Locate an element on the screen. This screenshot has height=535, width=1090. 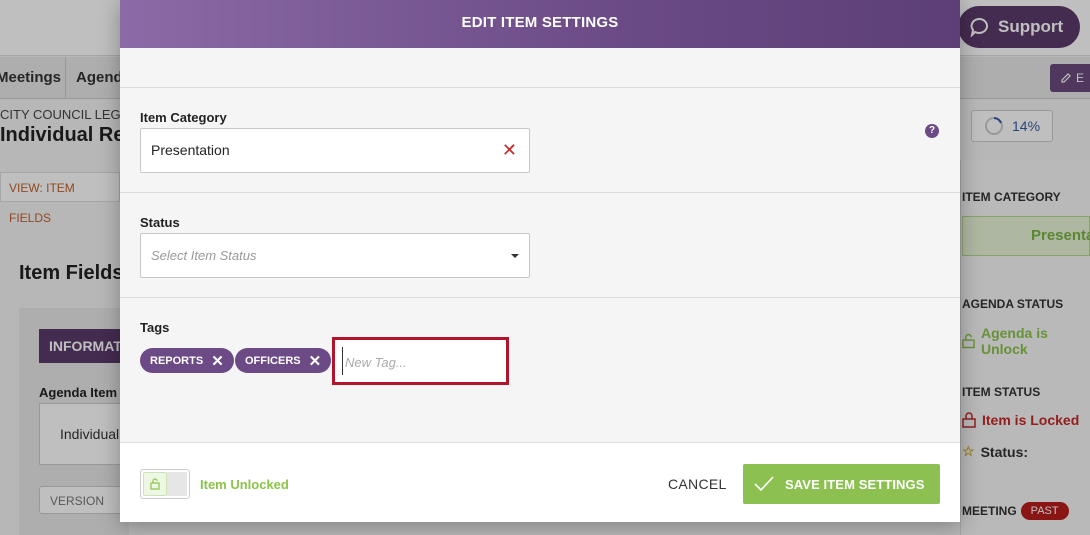
tag-officers: OFFICERS ✕ is located at coordinates (283, 360).